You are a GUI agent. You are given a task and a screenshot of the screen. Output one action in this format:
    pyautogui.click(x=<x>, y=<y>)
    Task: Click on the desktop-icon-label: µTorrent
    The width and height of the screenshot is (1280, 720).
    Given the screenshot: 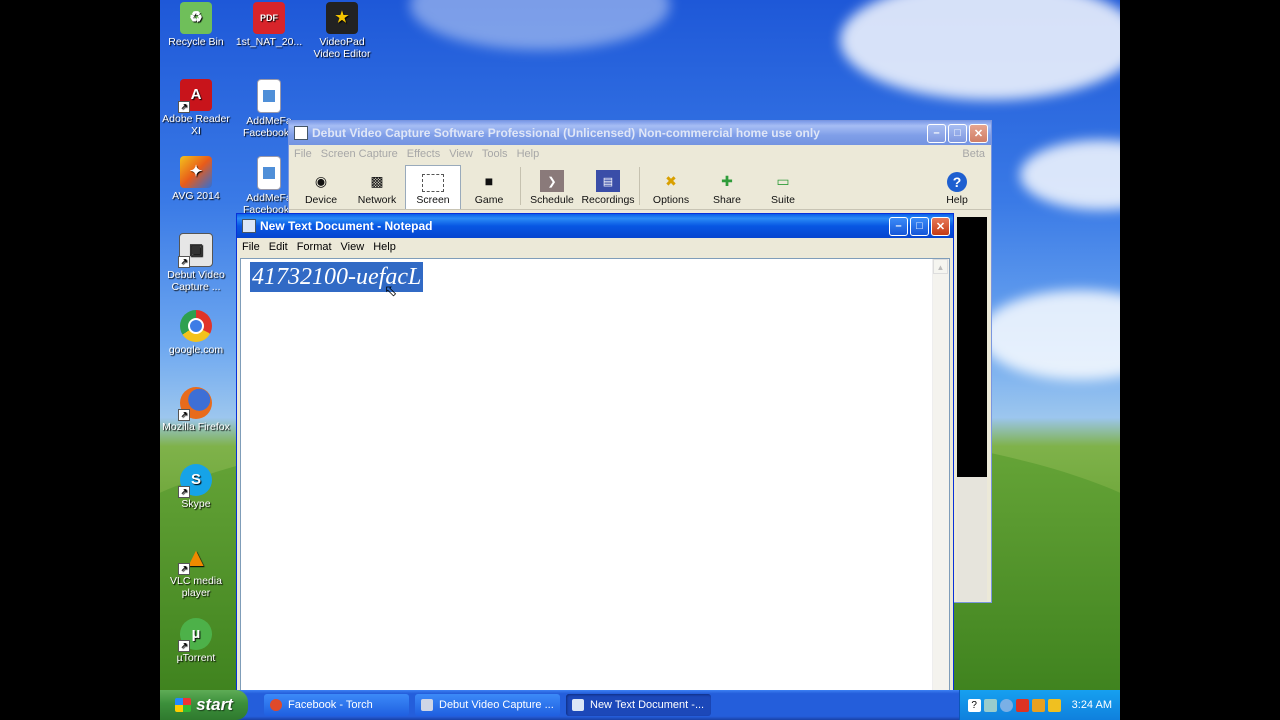 What is the action you would take?
    pyautogui.click(x=196, y=658)
    